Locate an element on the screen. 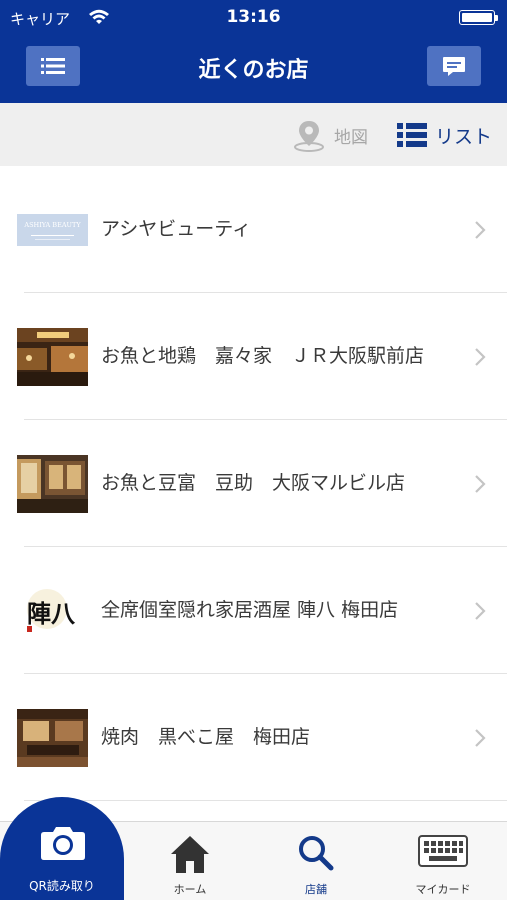 This screenshot has width=507, height=900. list-view-toggle: リスト is located at coordinates (444, 135).